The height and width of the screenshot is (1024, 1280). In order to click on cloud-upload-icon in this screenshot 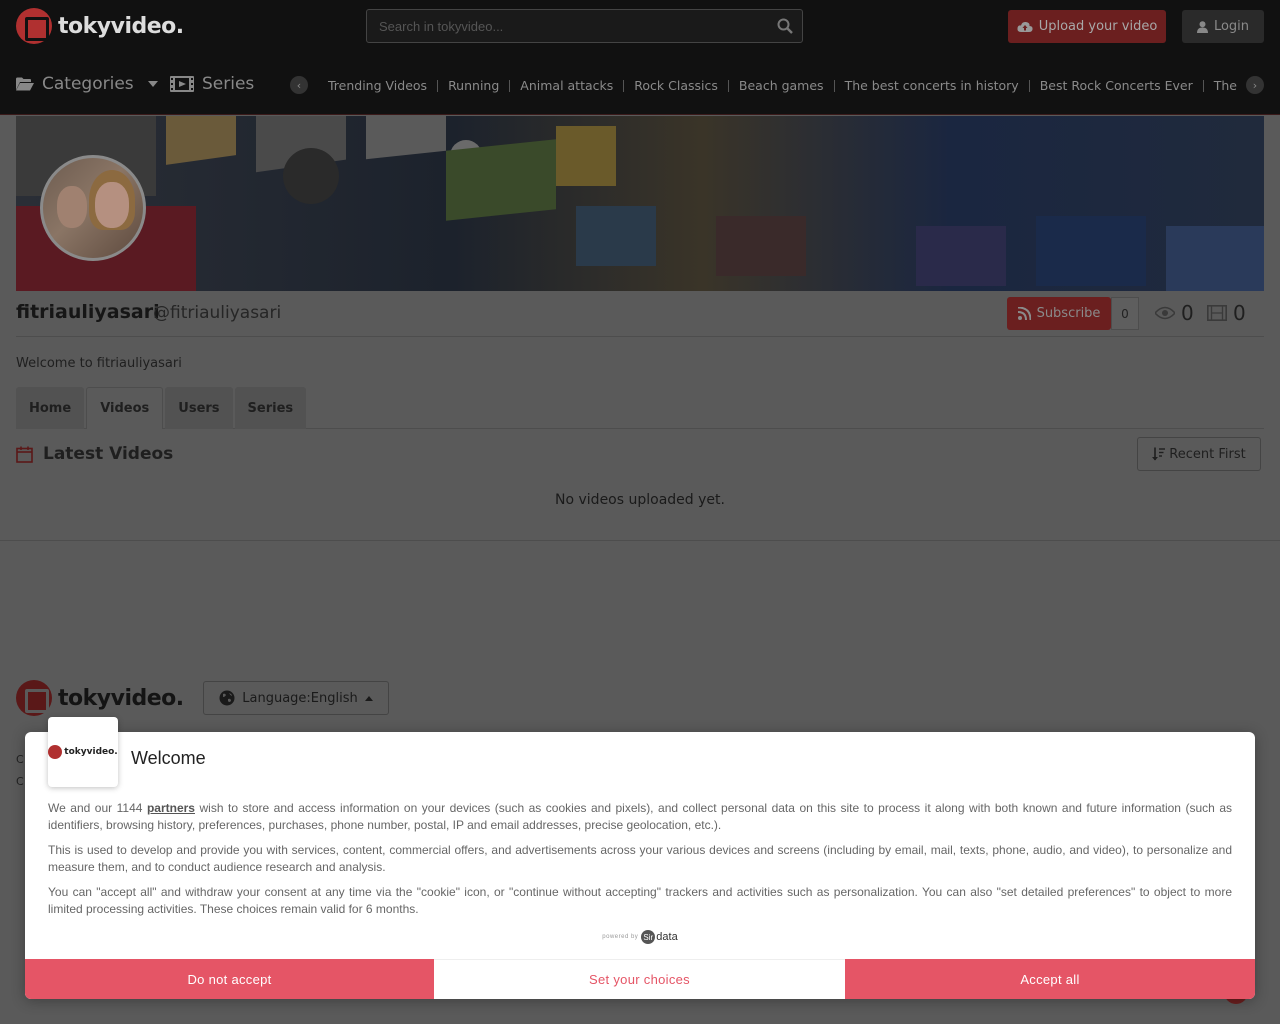, I will do `click(1025, 26)`.